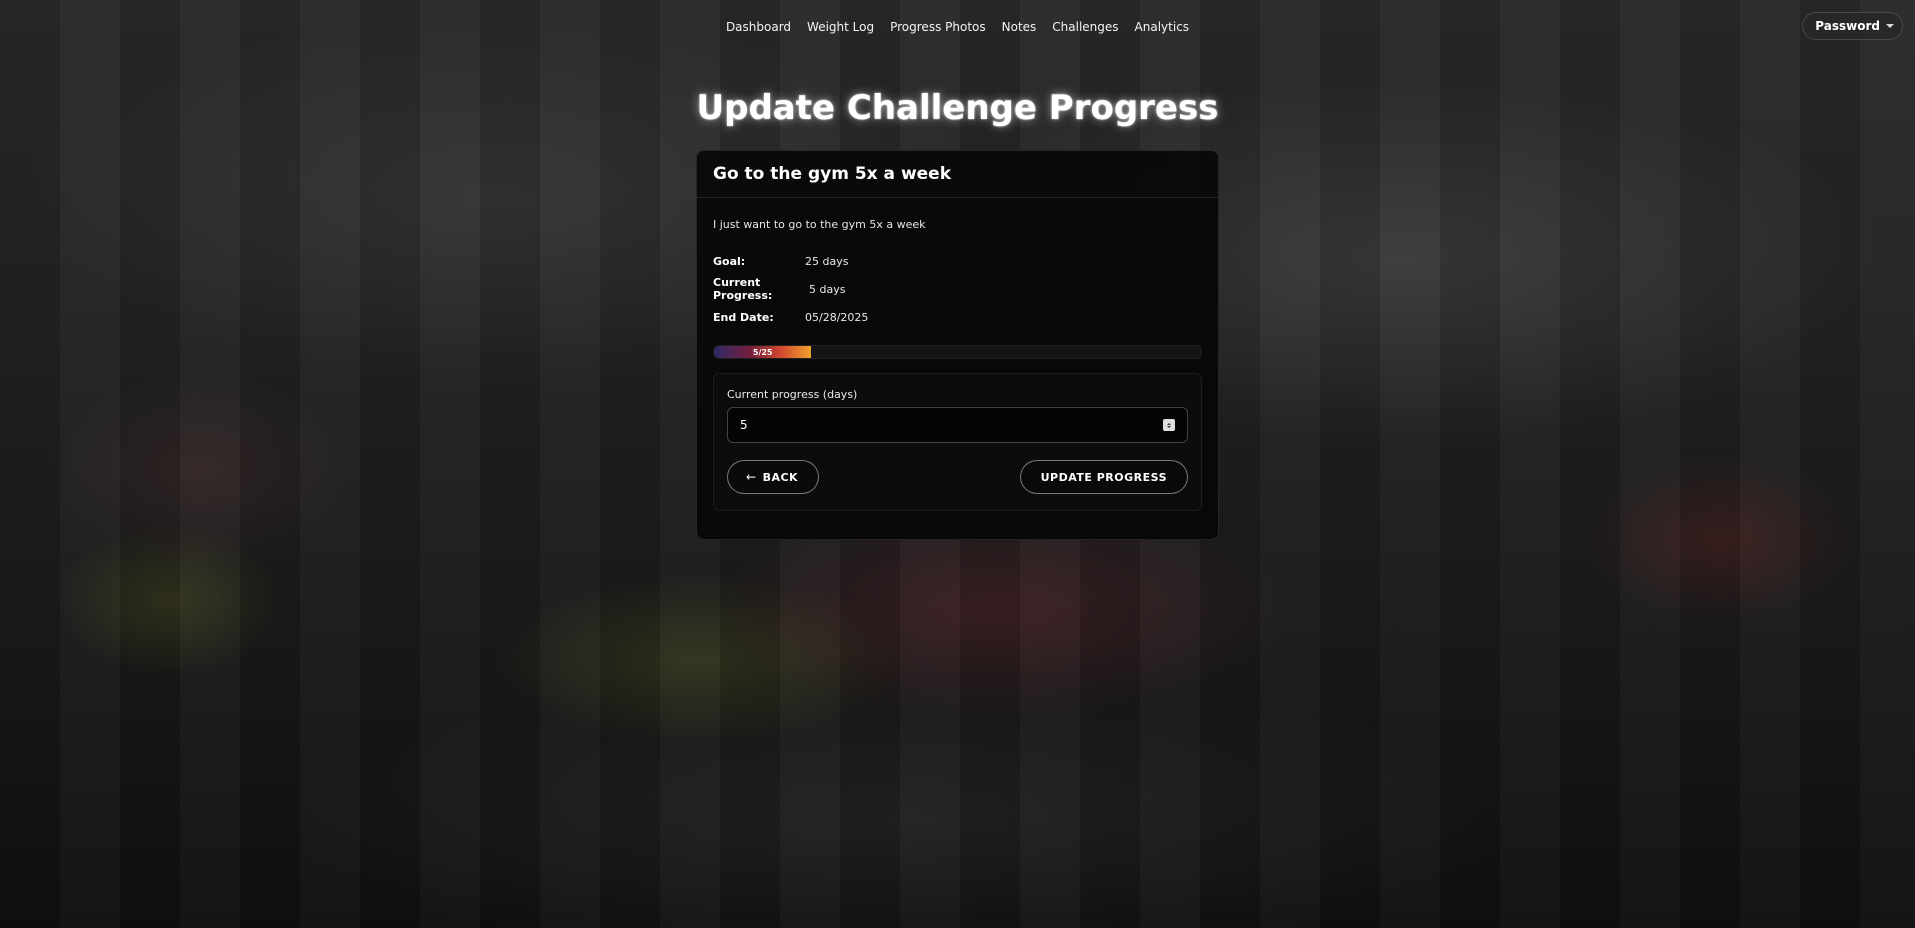  I want to click on progress-field-label: Current progress (days), so click(792, 394).